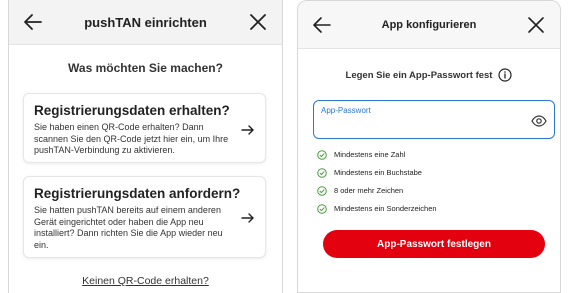 The width and height of the screenshot is (570, 293). What do you see at coordinates (346, 110) in the screenshot?
I see `field-label: App-Passwort` at bounding box center [346, 110].